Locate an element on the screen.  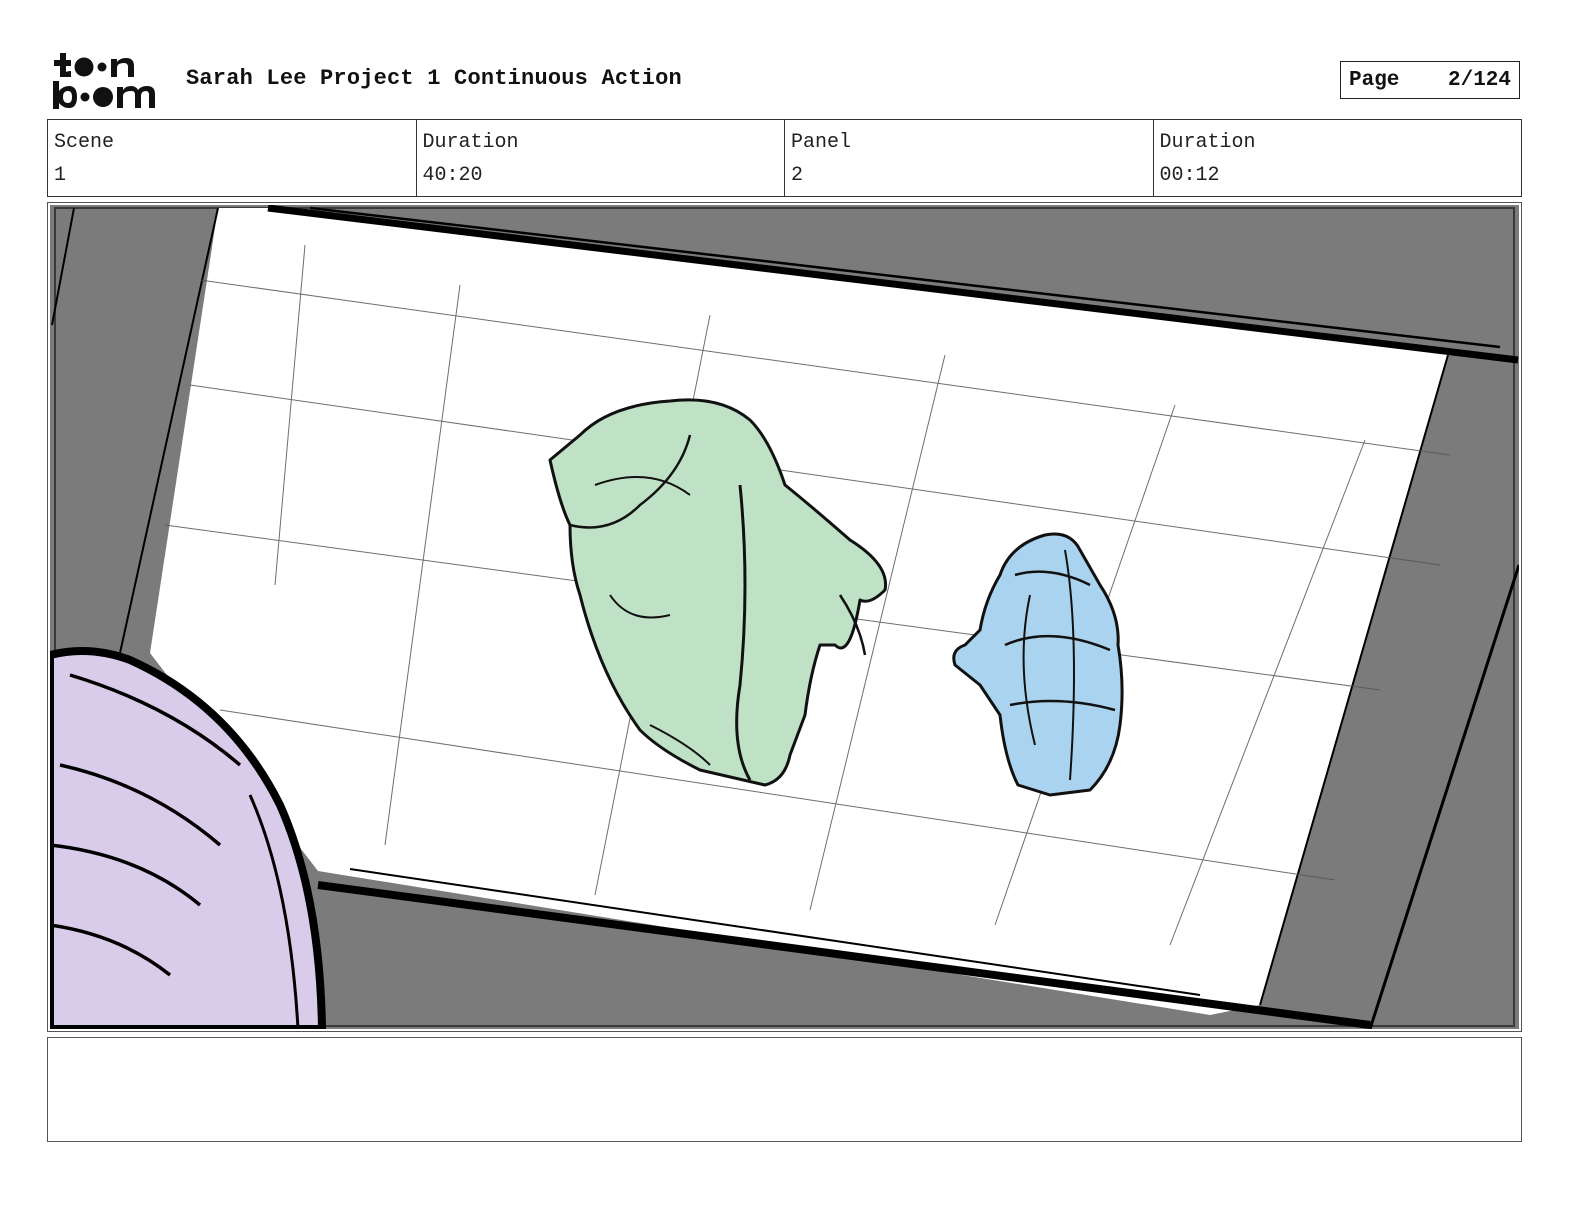
page-indicator: Page 2/124 is located at coordinates (1430, 80).